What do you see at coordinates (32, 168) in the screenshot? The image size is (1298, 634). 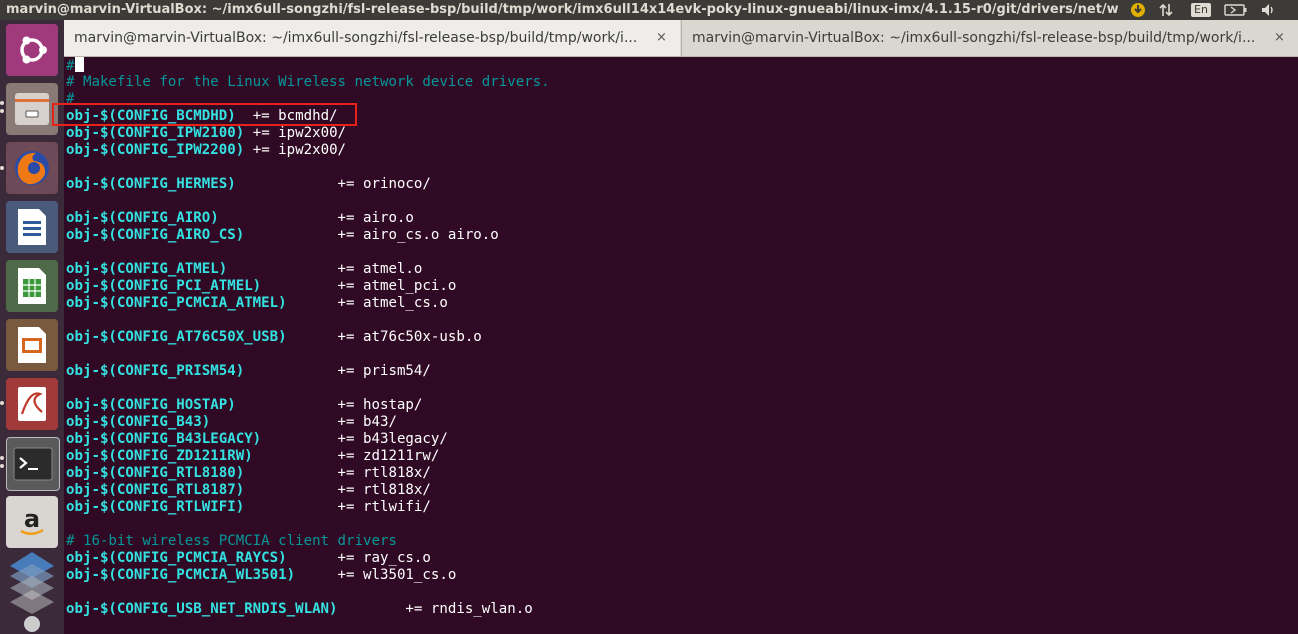 I see `firefox-icon` at bounding box center [32, 168].